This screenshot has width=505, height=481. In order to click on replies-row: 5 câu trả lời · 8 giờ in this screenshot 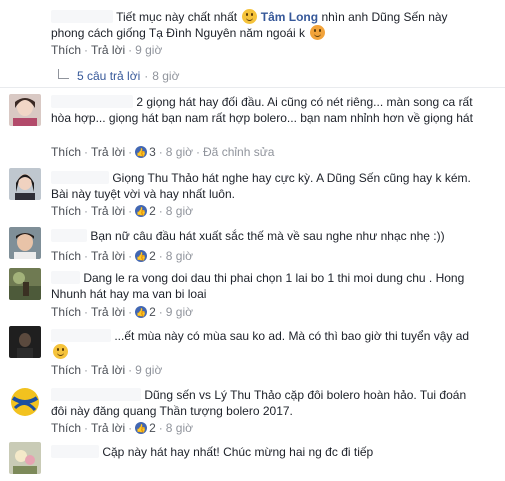, I will do `click(118, 76)`.